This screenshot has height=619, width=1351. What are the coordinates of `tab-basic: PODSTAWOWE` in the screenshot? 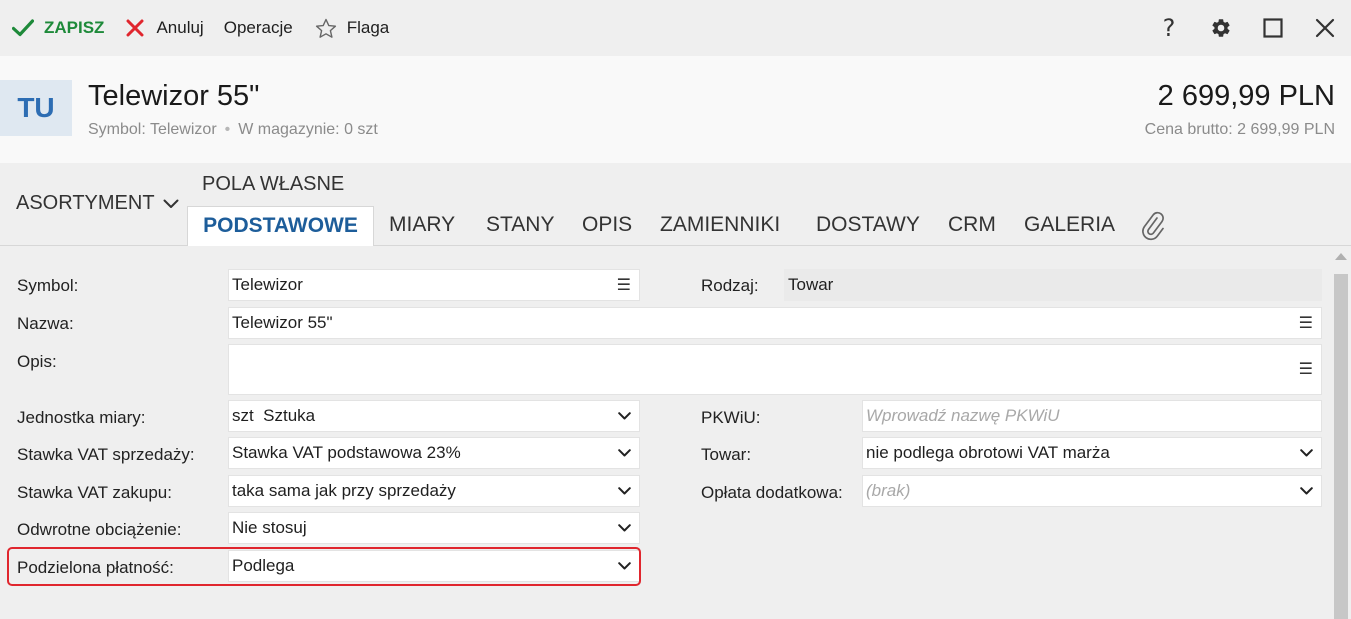 It's located at (280, 226).